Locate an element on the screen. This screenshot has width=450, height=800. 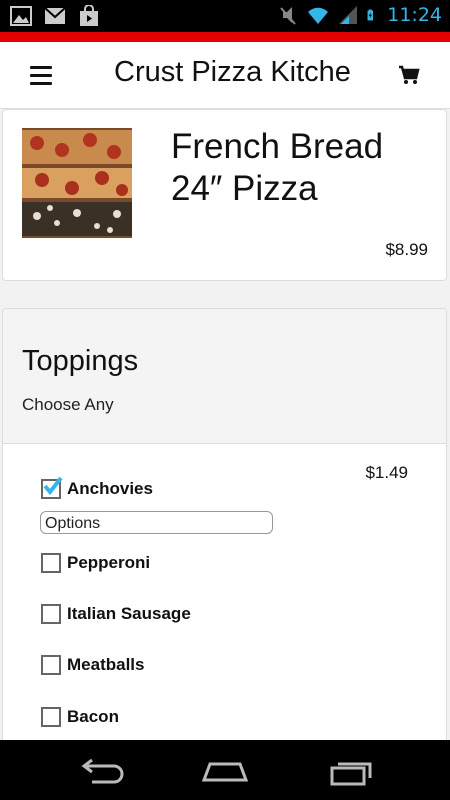
product-name: French Bread 24″ Pizza is located at coordinates (277, 167).